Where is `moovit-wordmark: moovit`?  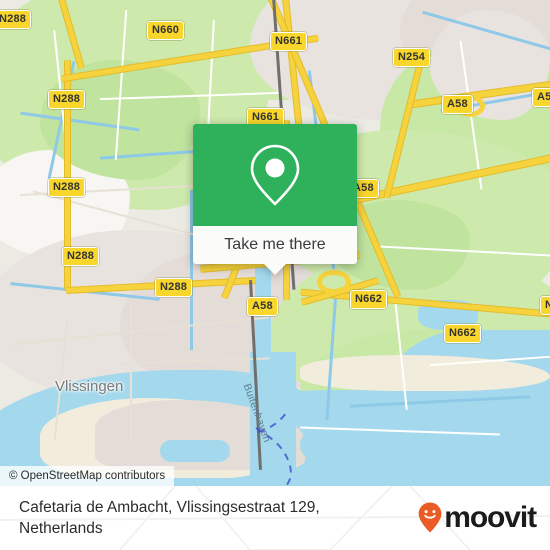
moovit-wordmark: moovit is located at coordinates (490, 517).